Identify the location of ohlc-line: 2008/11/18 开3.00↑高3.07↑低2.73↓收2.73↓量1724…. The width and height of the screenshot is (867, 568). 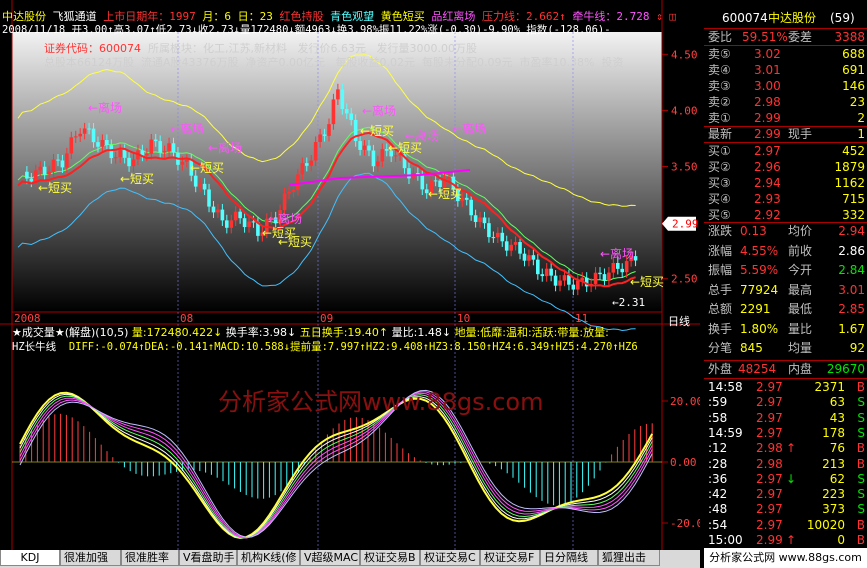
(306, 30).